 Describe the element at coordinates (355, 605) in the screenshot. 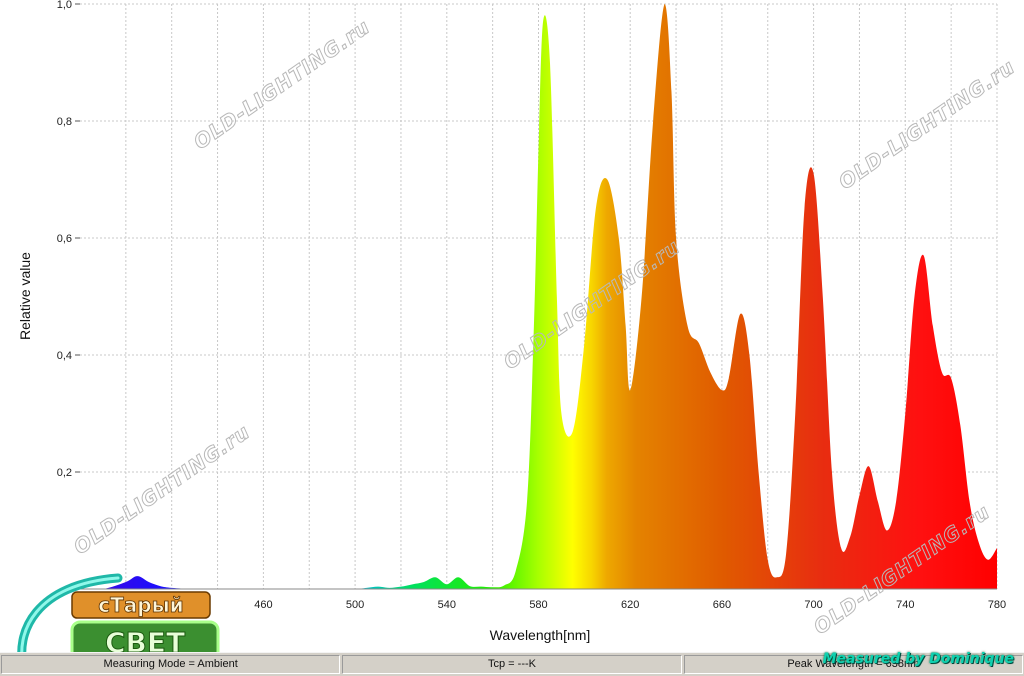

I see `x-tick-label: 500` at that location.